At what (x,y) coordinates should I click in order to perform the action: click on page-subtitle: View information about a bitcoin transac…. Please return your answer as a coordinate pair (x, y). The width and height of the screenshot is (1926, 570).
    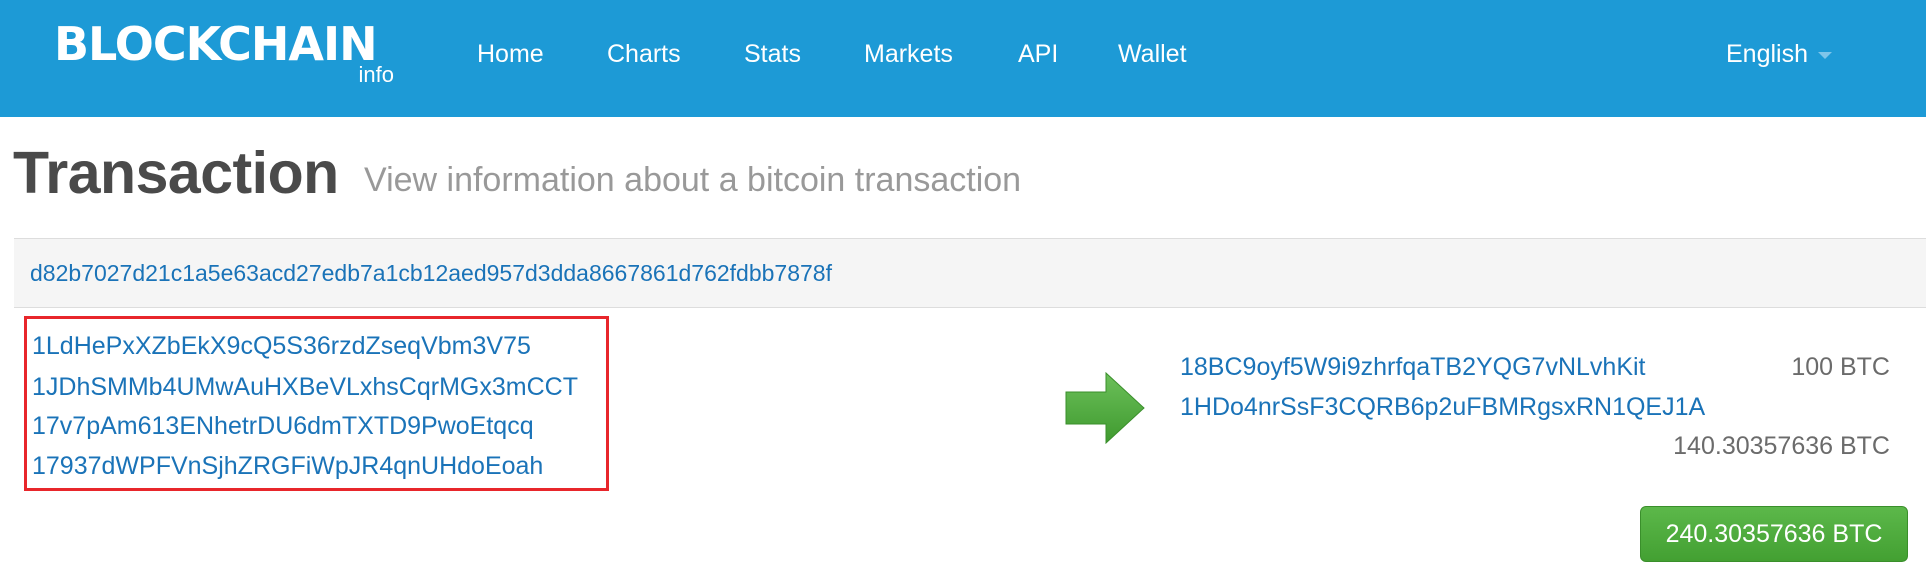
    Looking at the image, I should click on (693, 180).